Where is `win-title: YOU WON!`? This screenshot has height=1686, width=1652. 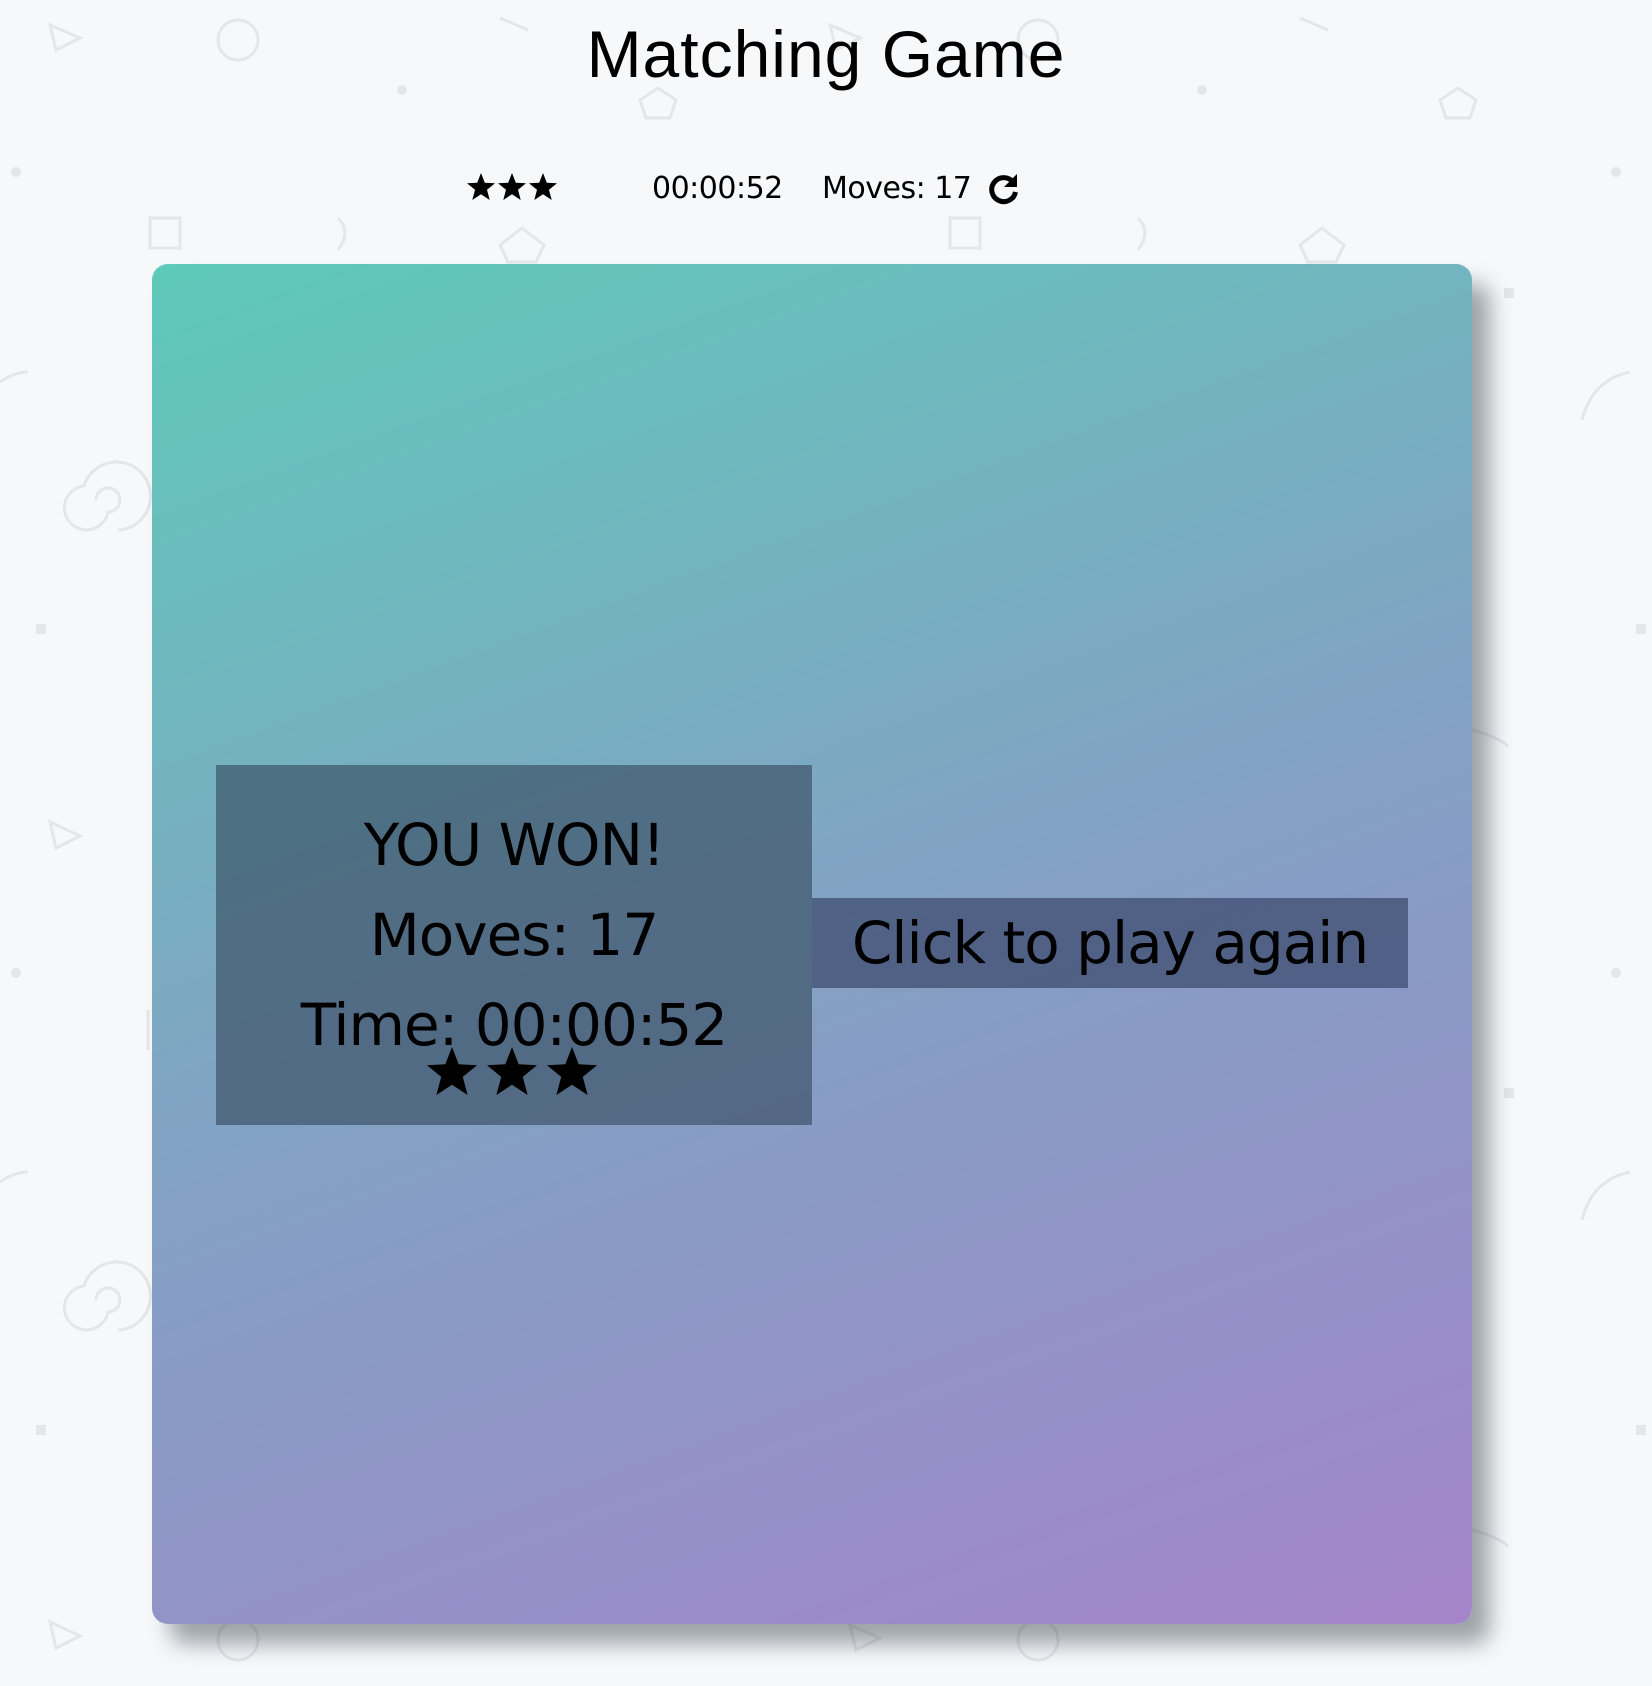 win-title: YOU WON! is located at coordinates (514, 845).